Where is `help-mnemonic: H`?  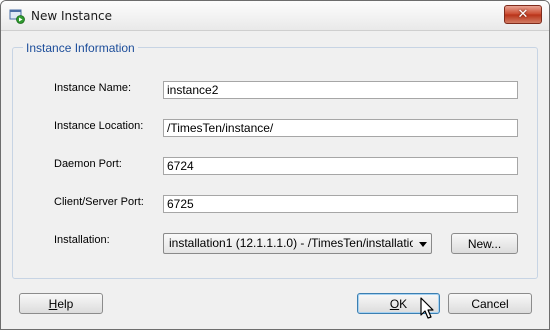
help-mnemonic: H is located at coordinates (53, 303).